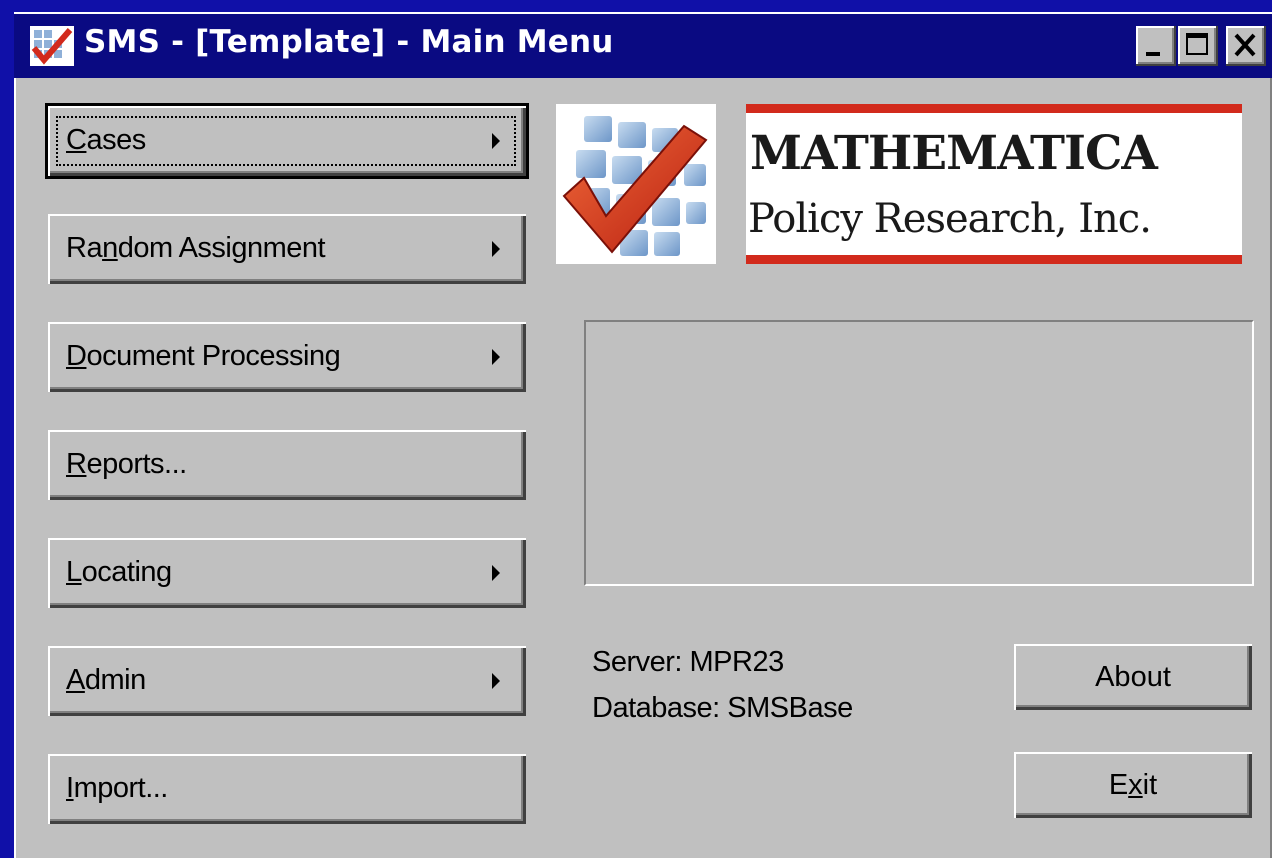 The width and height of the screenshot is (1272, 858). I want to click on maximize-button, so click(1198, 46).